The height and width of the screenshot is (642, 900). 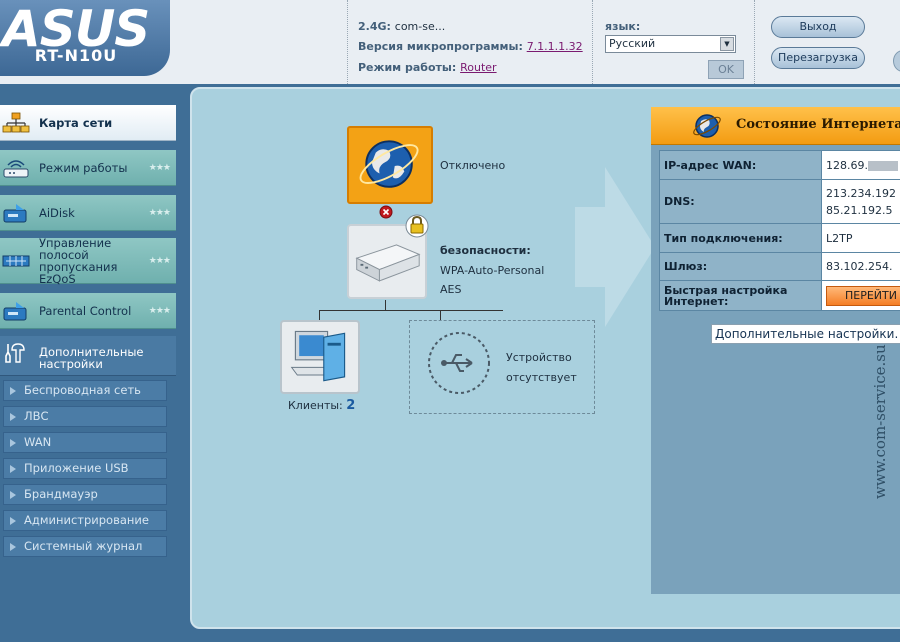 I want to click on ok-button: OK, so click(x=726, y=69).